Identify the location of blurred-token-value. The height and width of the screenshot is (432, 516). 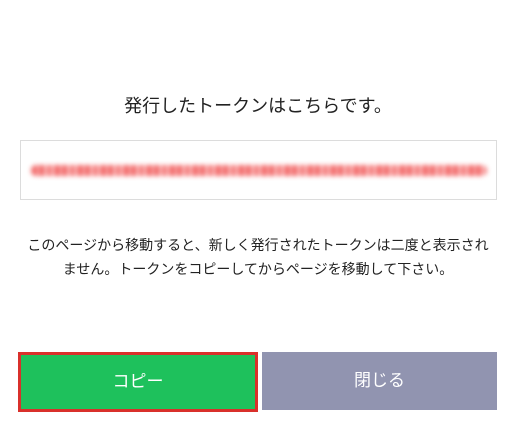
(259, 170).